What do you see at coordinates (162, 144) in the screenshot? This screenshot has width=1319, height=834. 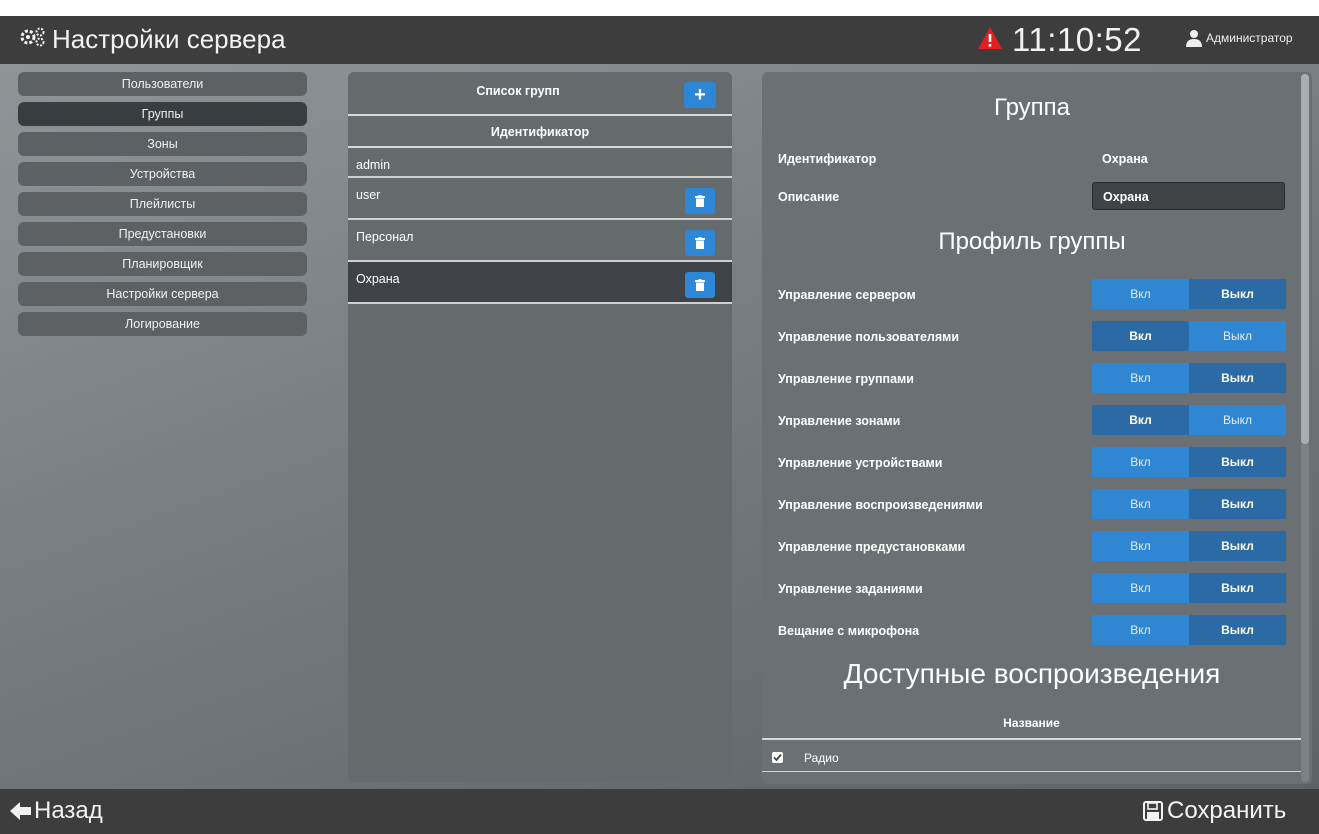 I see `sidebar-item-zones: Зоны` at bounding box center [162, 144].